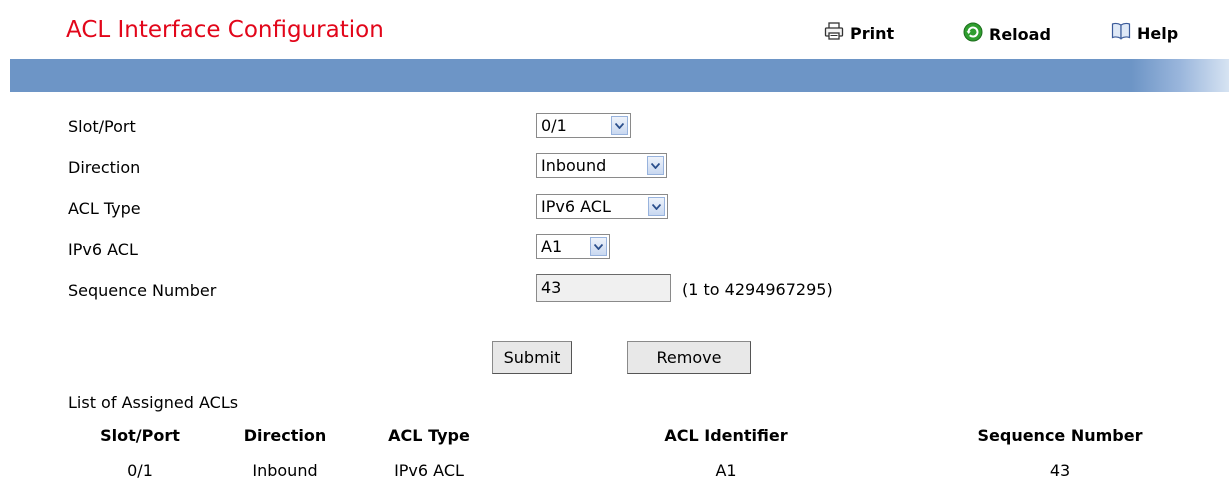  Describe the element at coordinates (757, 289) in the screenshot. I see `sequence-range-hint: (1 to 4294967295)` at that location.